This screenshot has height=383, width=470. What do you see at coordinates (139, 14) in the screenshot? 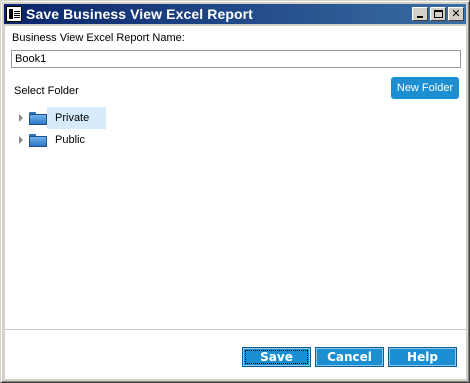
I see `window-title: Save Business View Excel Report` at bounding box center [139, 14].